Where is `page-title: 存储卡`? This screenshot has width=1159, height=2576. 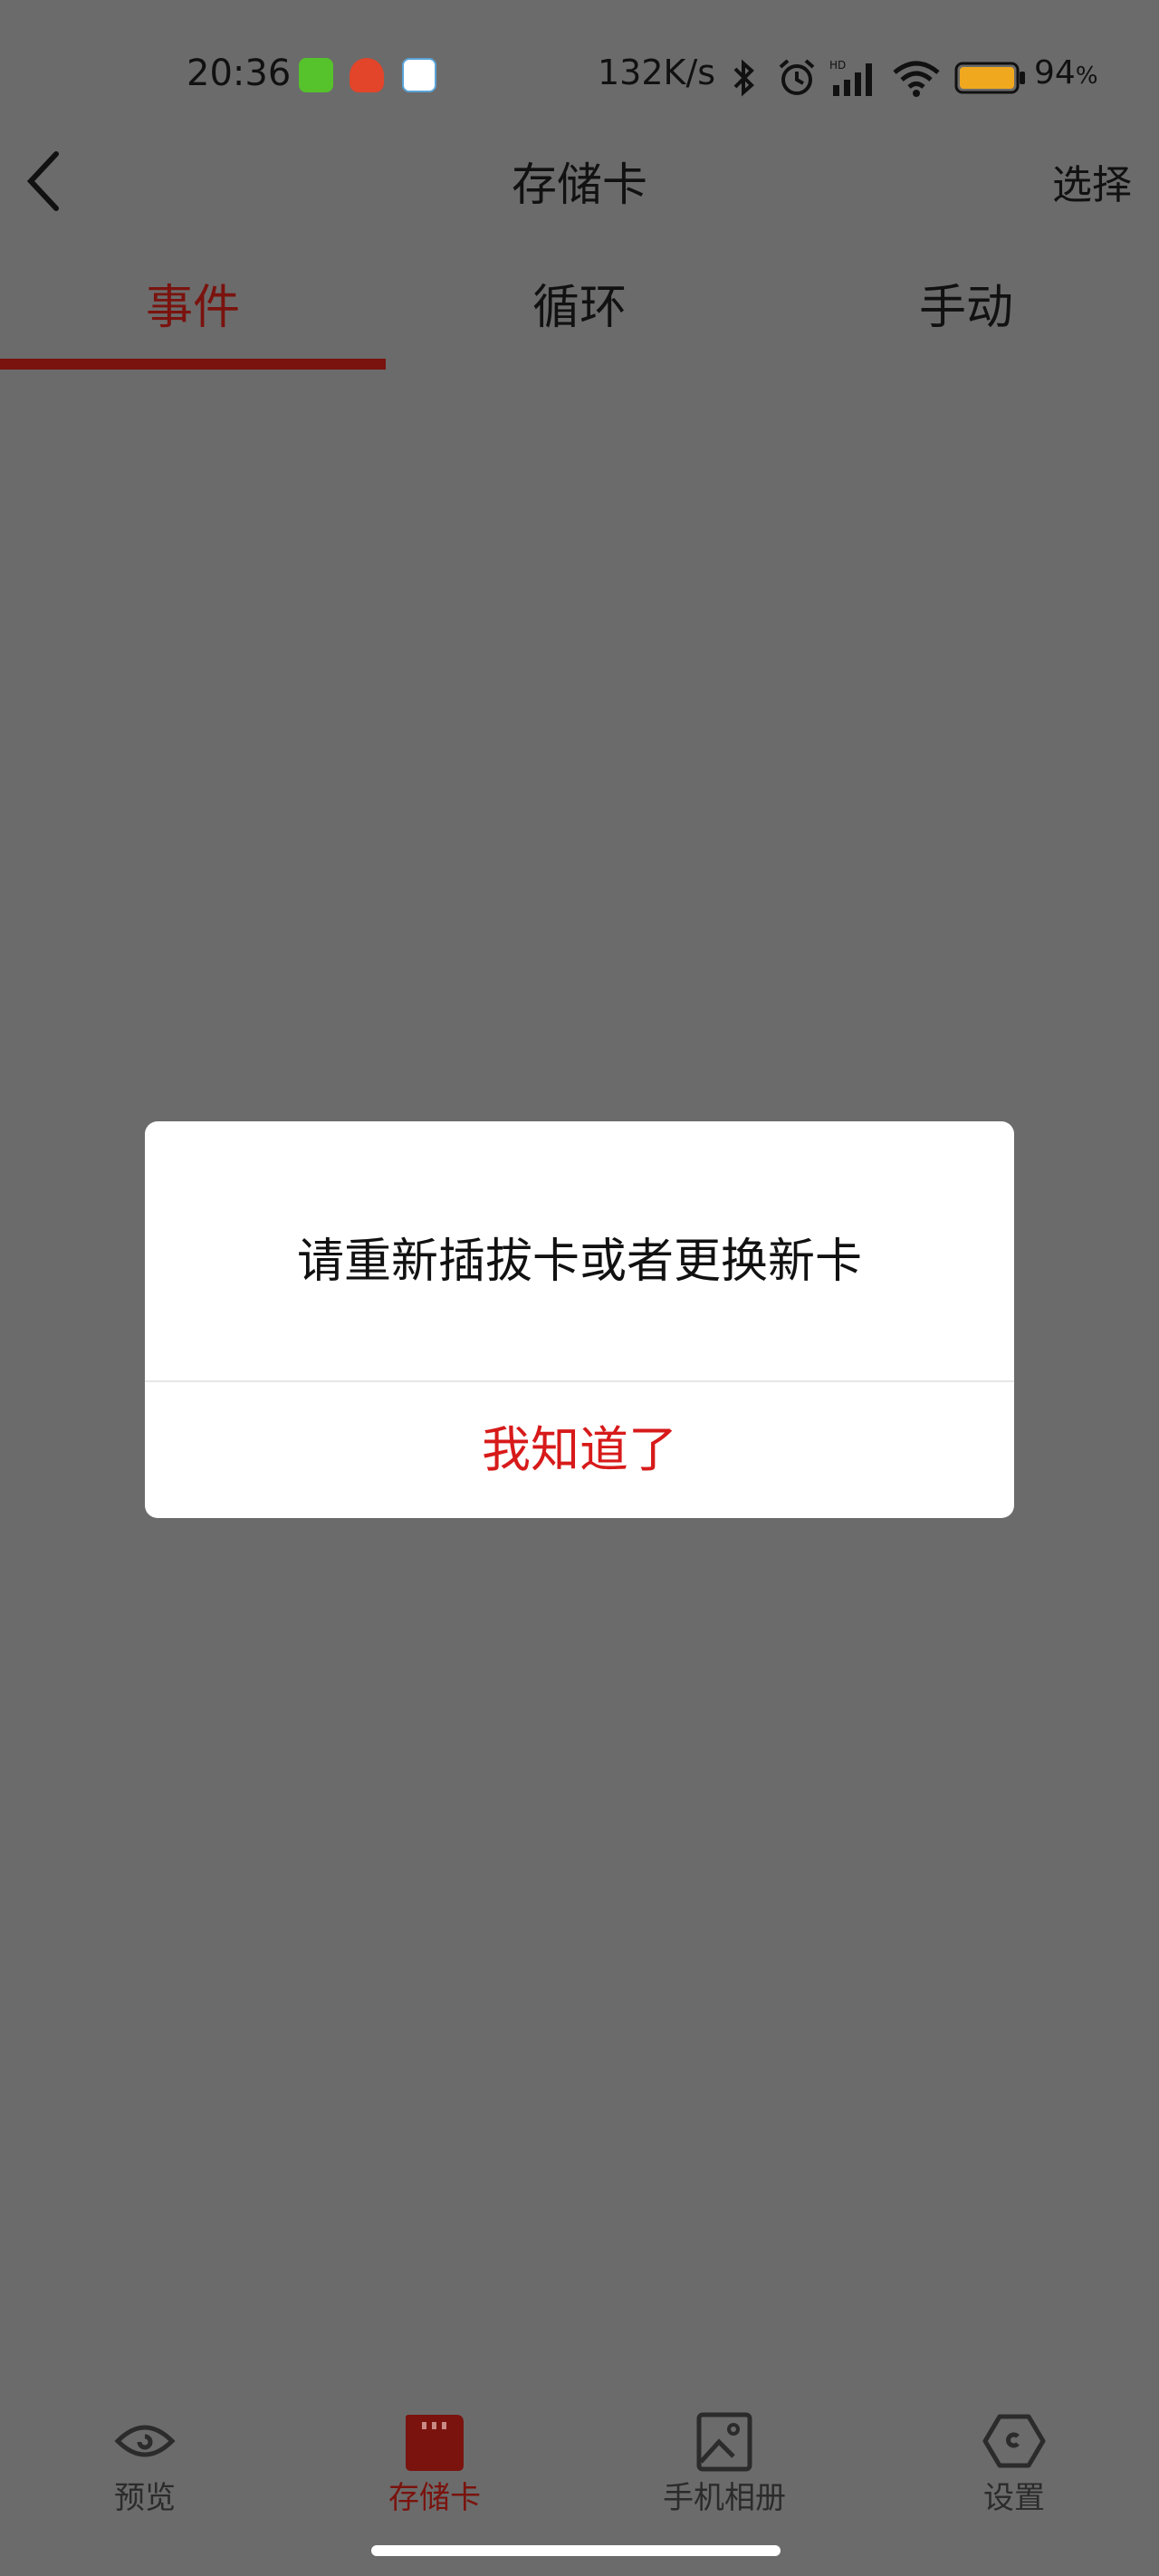
page-title: 存储卡 is located at coordinates (579, 185).